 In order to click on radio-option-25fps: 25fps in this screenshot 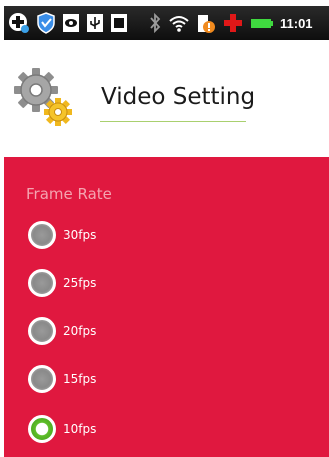, I will do `click(62, 283)`.